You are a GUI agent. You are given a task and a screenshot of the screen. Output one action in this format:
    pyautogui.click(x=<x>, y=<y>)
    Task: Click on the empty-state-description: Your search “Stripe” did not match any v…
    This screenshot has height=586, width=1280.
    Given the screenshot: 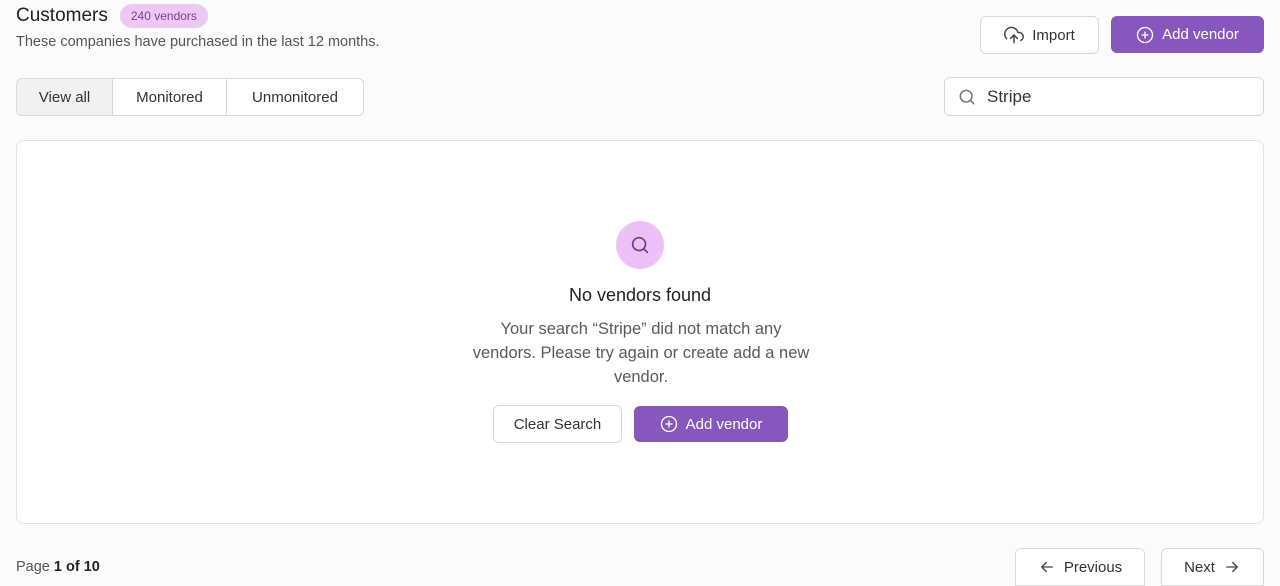 What is the action you would take?
    pyautogui.click(x=641, y=353)
    